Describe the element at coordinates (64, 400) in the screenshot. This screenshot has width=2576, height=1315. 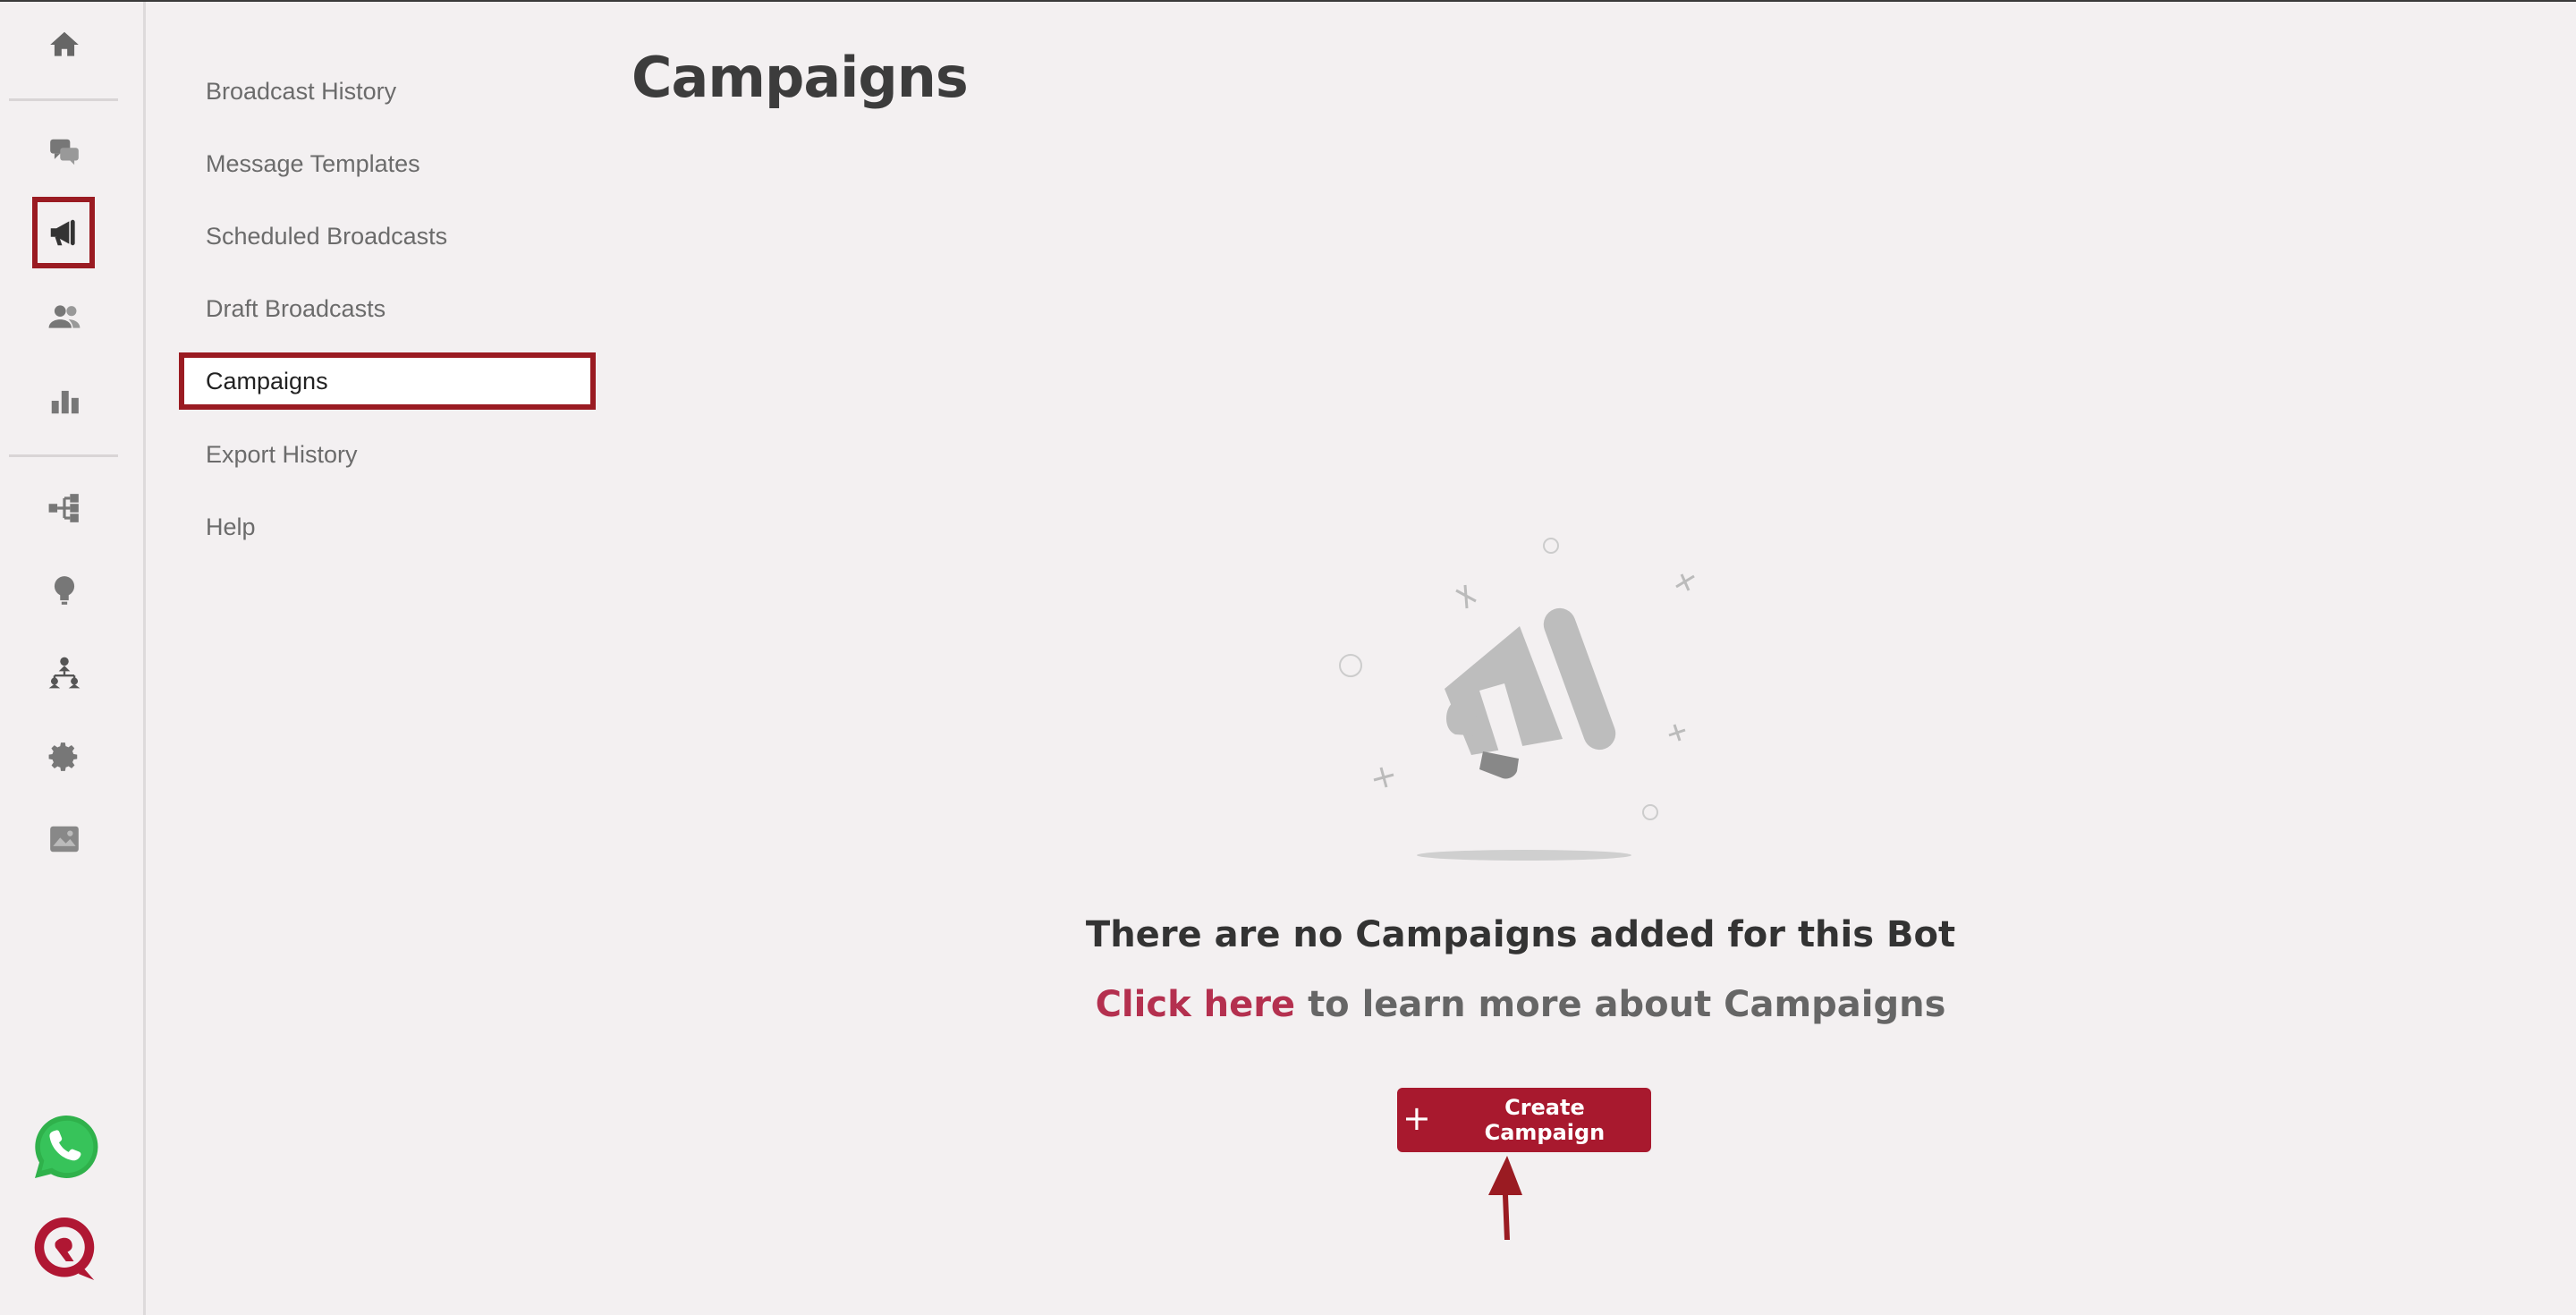
I see `bar-chart-icon` at that location.